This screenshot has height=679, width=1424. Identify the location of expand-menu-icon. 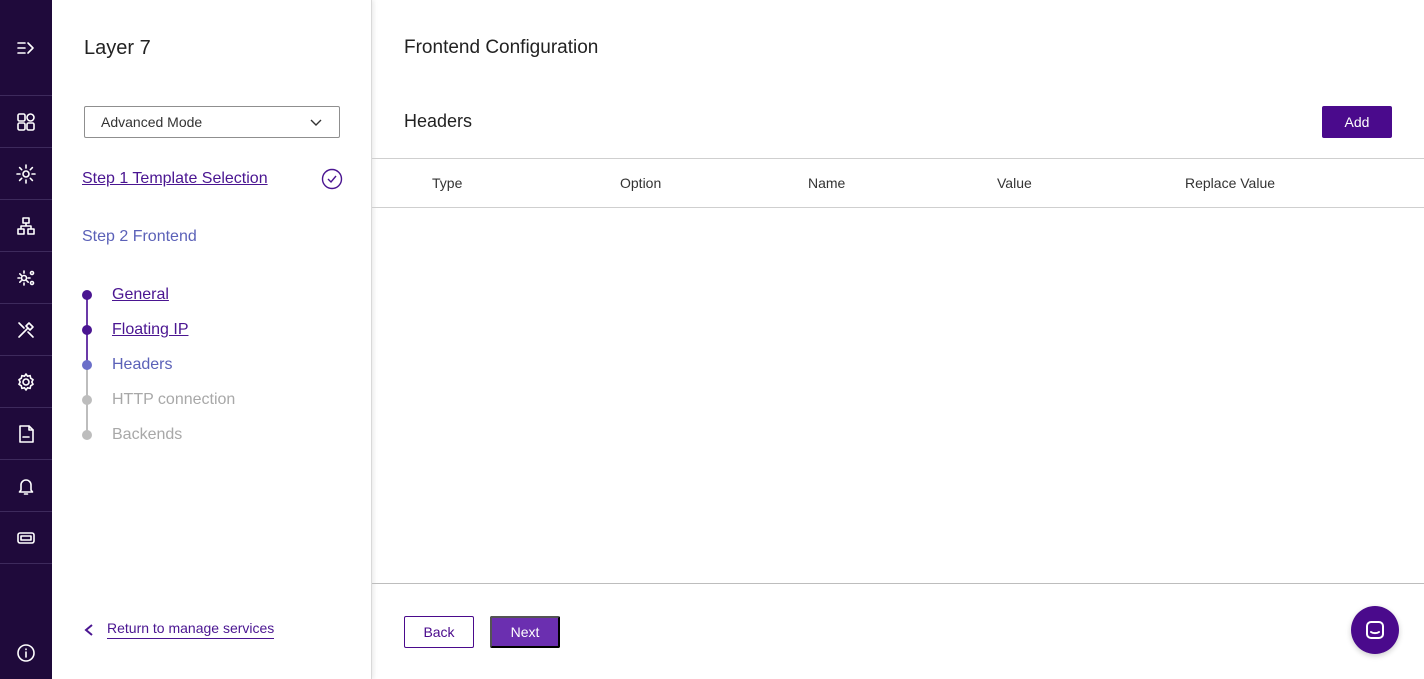
(26, 48).